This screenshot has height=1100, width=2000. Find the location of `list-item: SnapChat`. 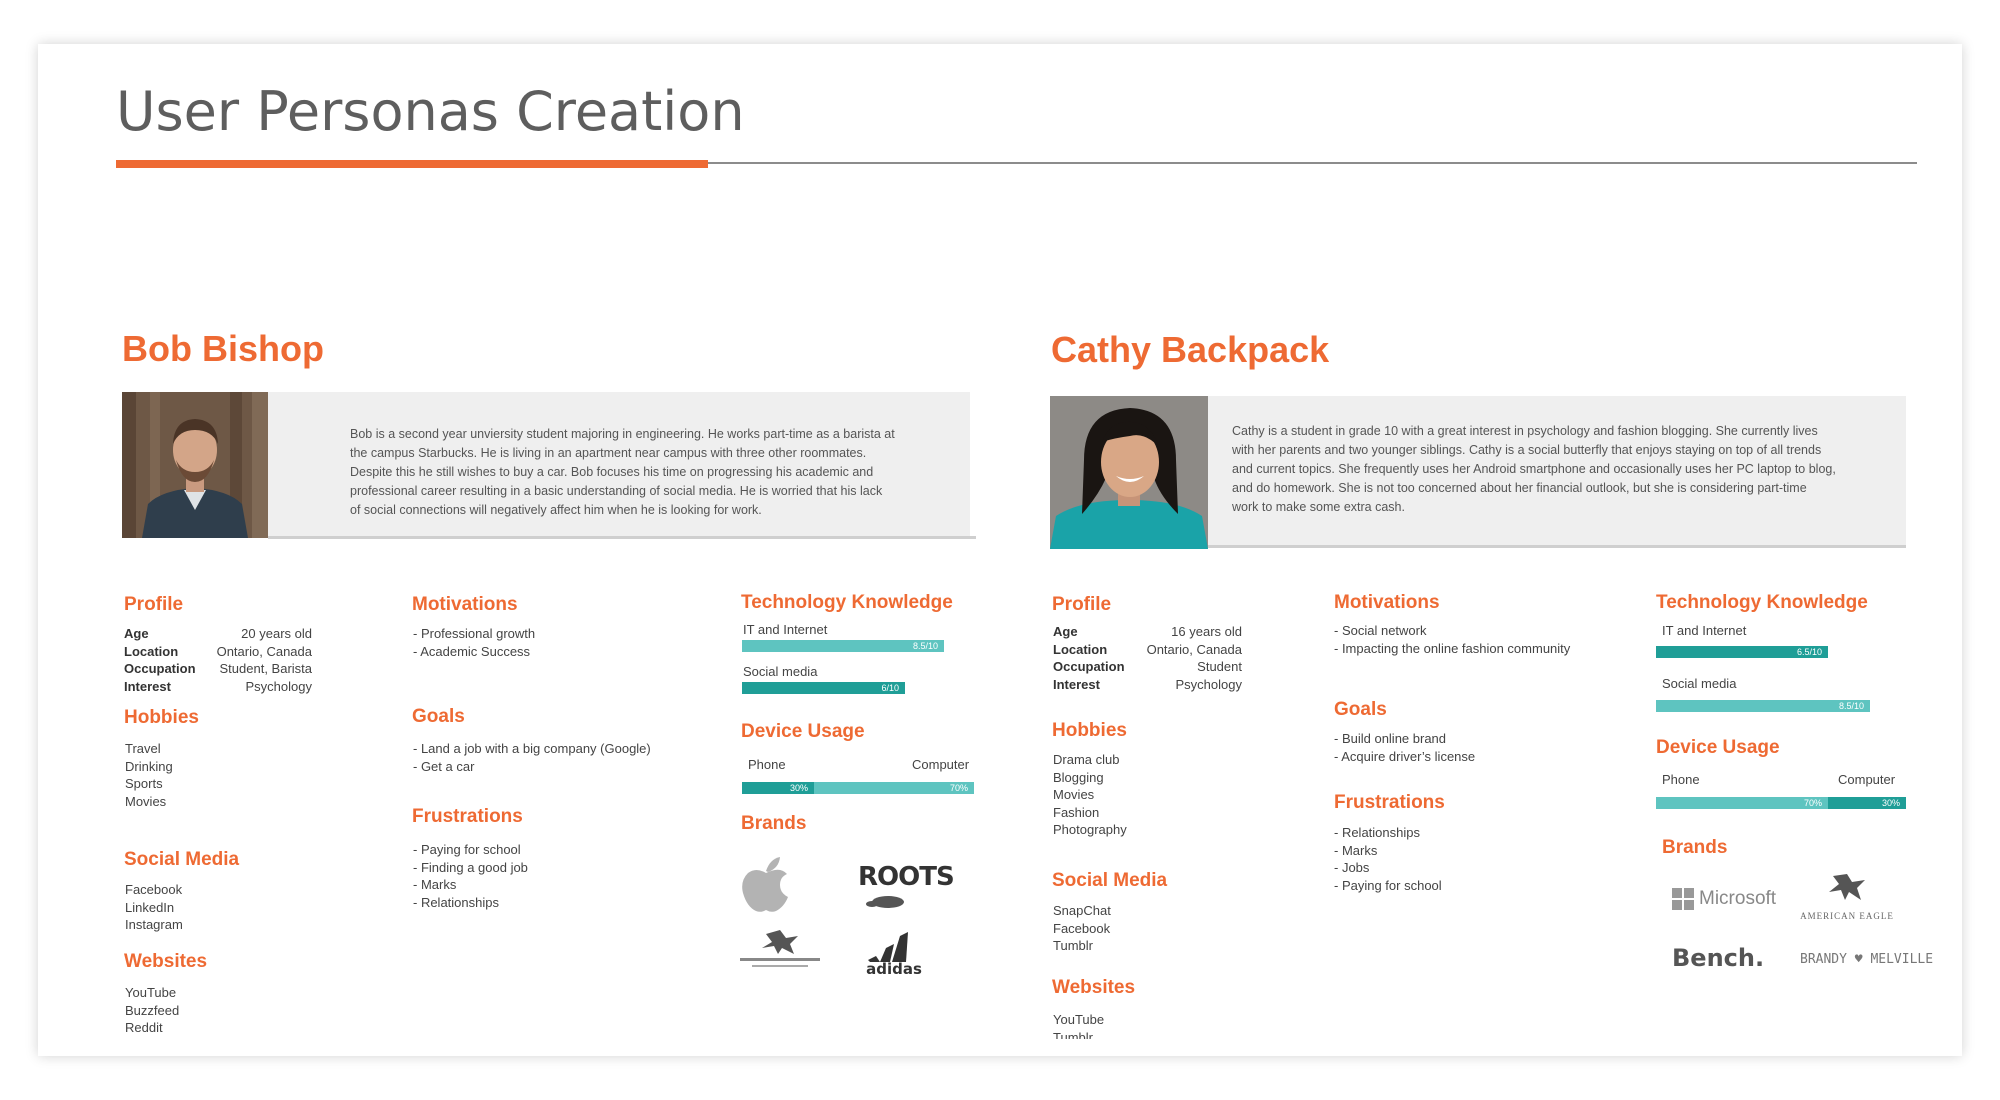

list-item: SnapChat is located at coordinates (1082, 910).